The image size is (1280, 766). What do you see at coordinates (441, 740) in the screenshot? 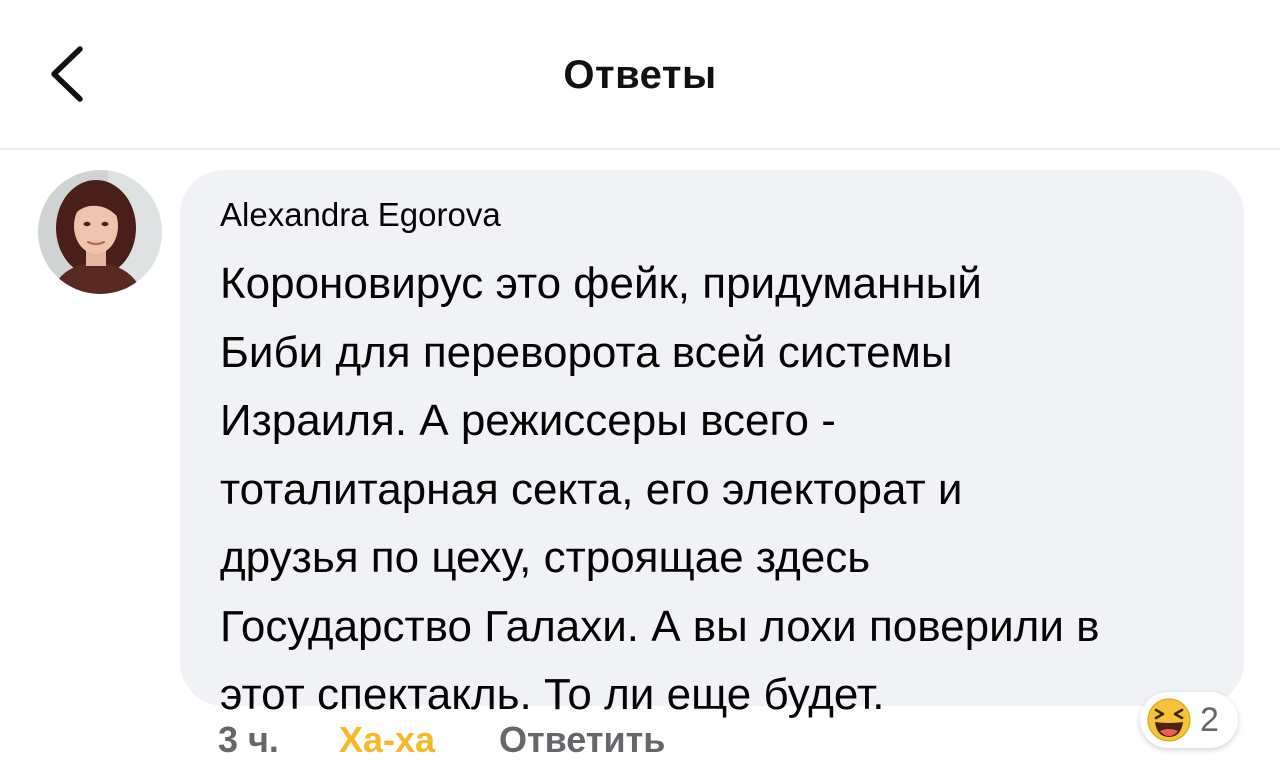
I see `comment-actions: 3 ч. Ха-ха Ответить` at bounding box center [441, 740].